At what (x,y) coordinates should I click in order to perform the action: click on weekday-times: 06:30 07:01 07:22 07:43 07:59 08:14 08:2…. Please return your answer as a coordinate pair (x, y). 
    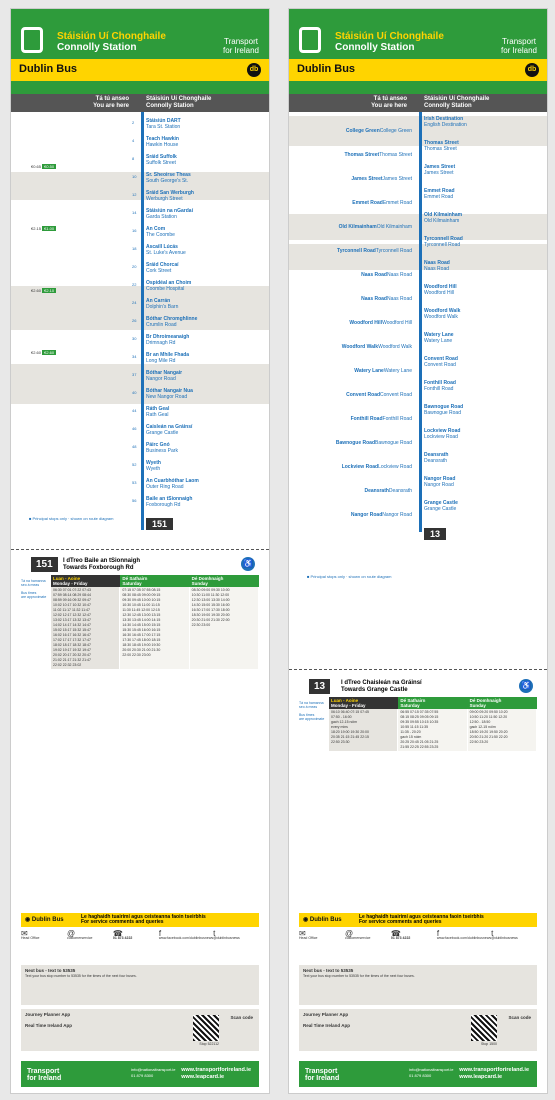
    Looking at the image, I should click on (86, 628).